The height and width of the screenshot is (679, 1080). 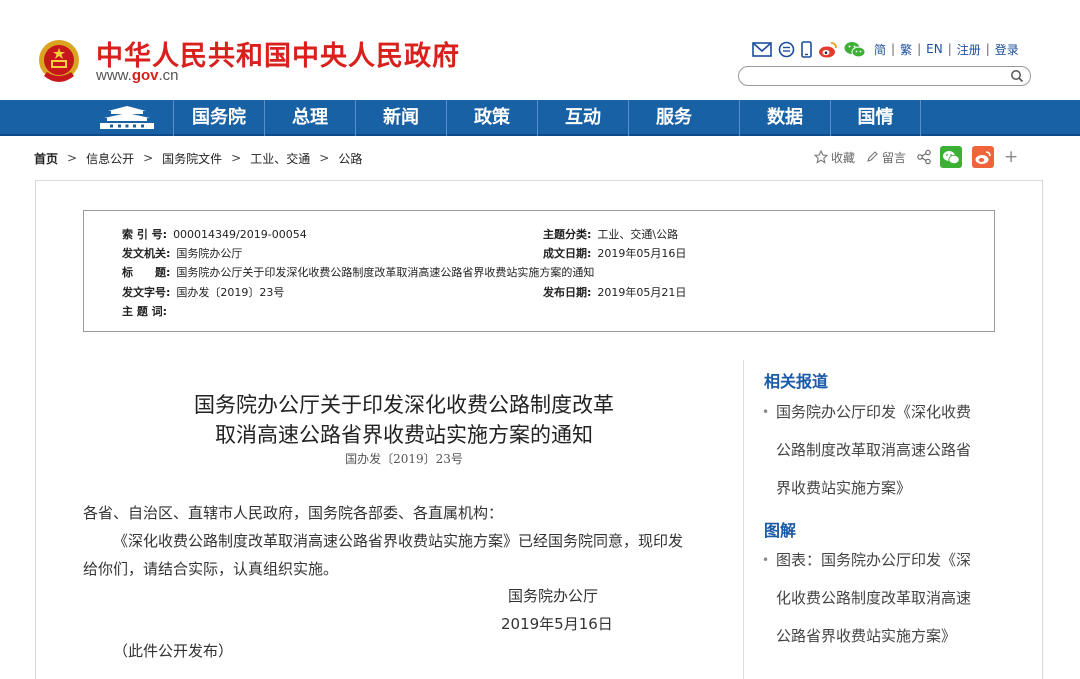 What do you see at coordinates (209, 253) in the screenshot?
I see `meta-issuer-value: 国务院办公厅` at bounding box center [209, 253].